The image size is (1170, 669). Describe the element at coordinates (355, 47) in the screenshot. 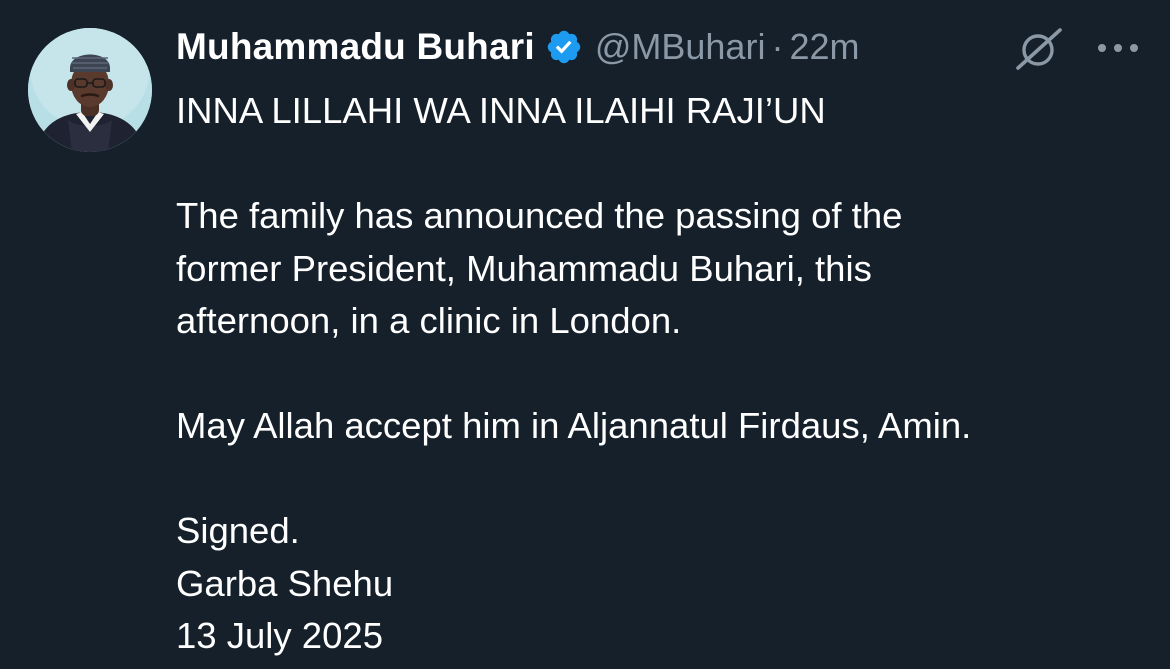

I see `display-name: Muhammadu Buhari` at that location.